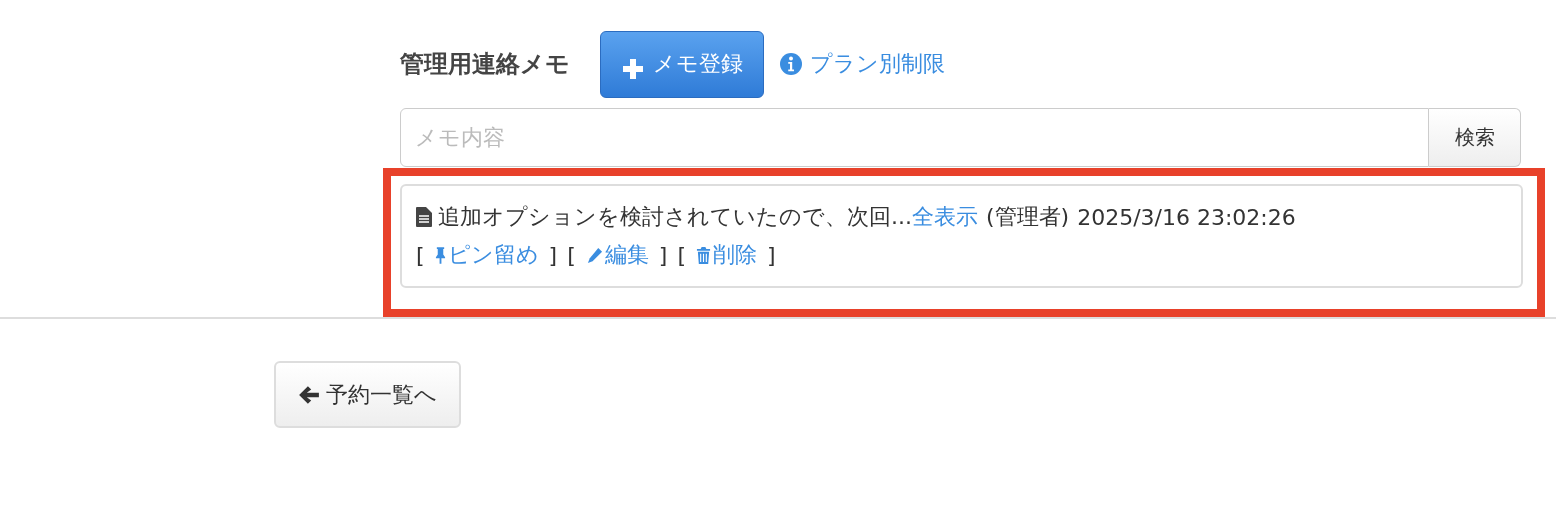  Describe the element at coordinates (485, 64) in the screenshot. I see `section-title: 管理用連絡メモ` at that location.